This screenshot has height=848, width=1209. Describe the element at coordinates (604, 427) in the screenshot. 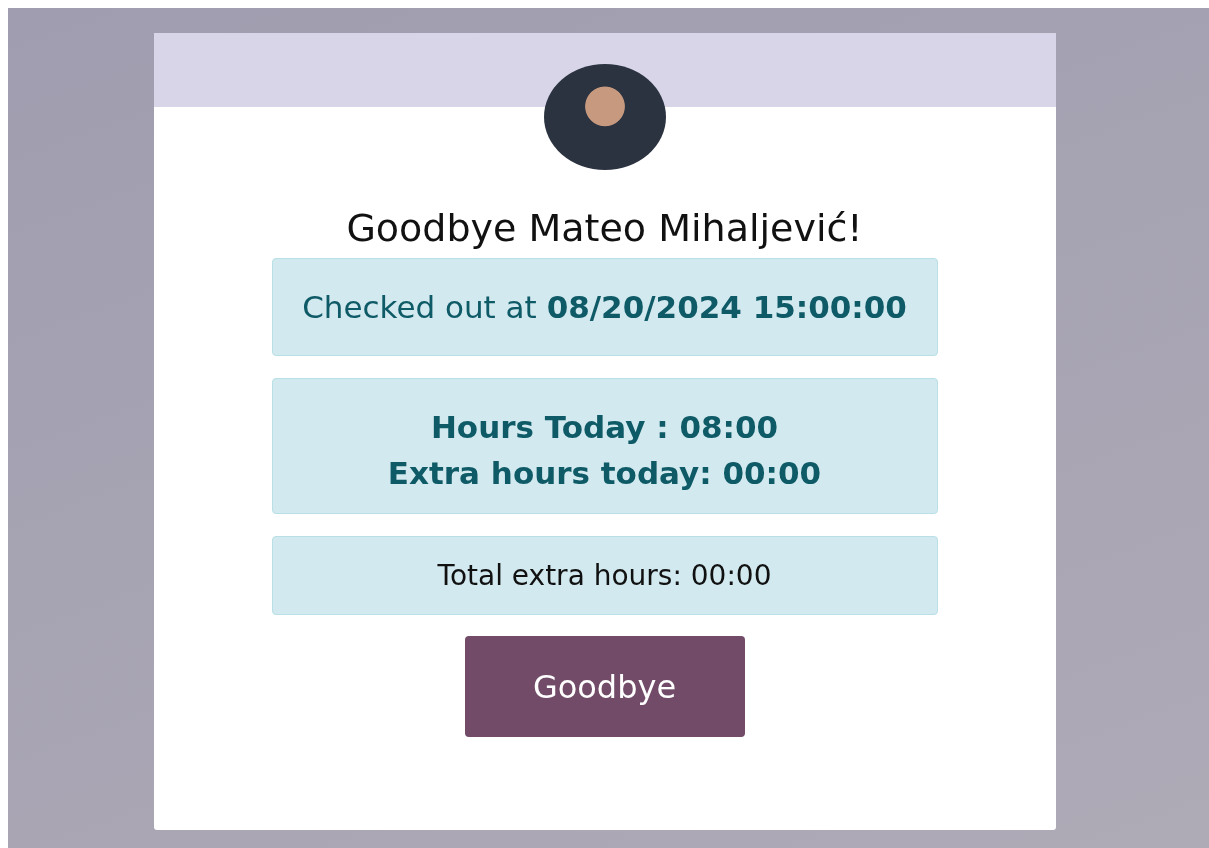

I see `hours-text: Hours Today : 08:00` at that location.